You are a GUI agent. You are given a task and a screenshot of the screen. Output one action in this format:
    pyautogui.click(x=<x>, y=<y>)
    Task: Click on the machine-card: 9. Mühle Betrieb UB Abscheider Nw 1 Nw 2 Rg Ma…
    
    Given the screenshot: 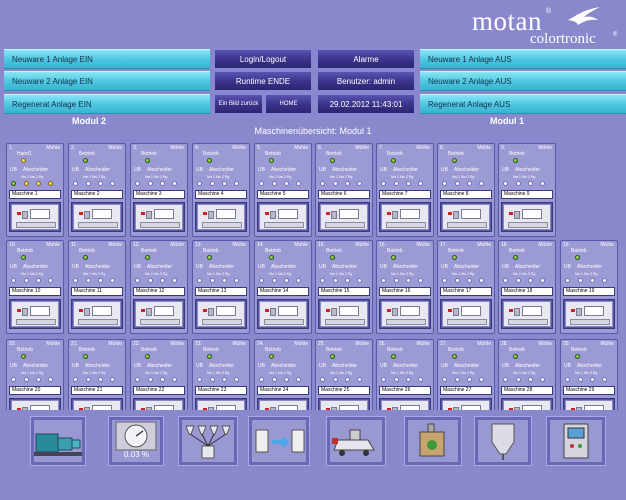 What is the action you would take?
    pyautogui.click(x=527, y=190)
    